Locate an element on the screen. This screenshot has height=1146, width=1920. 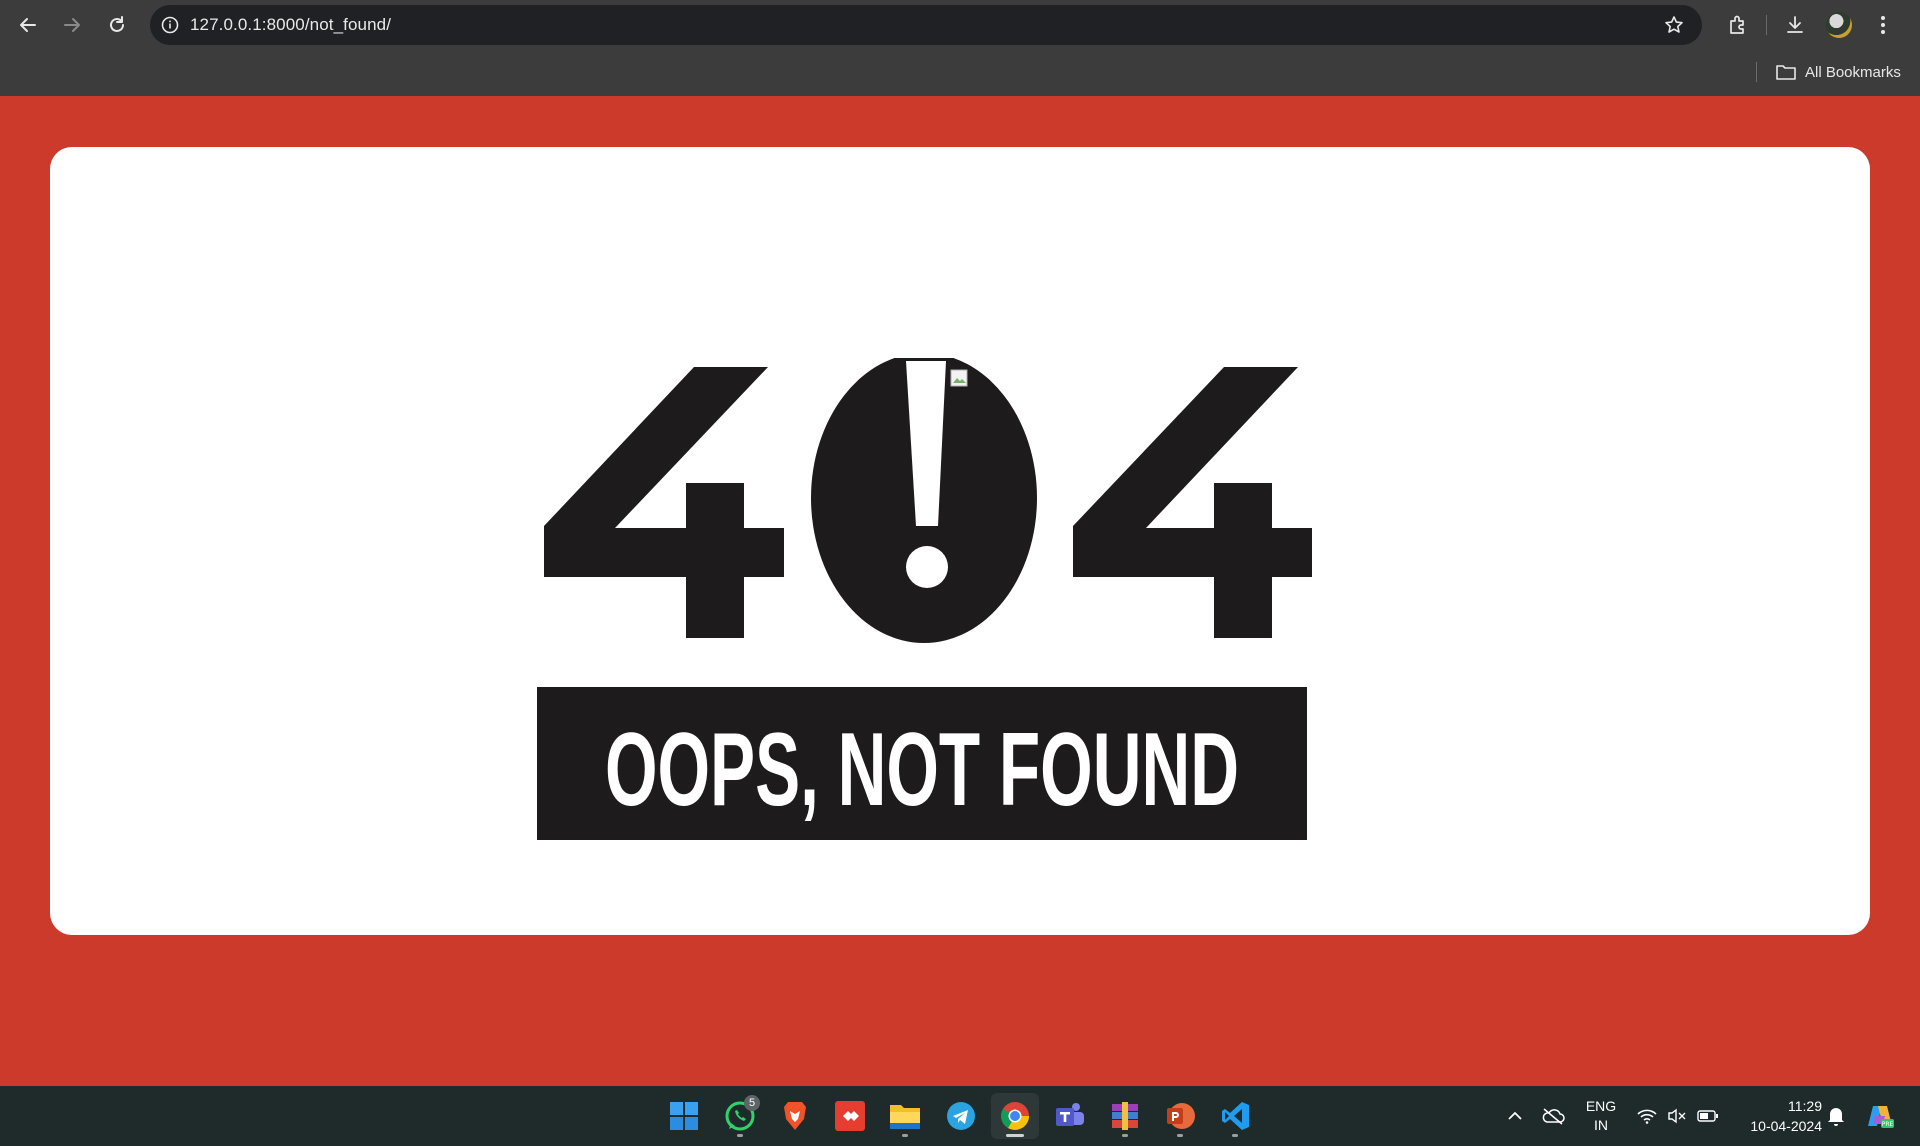
back-arrow-icon is located at coordinates (28, 25).